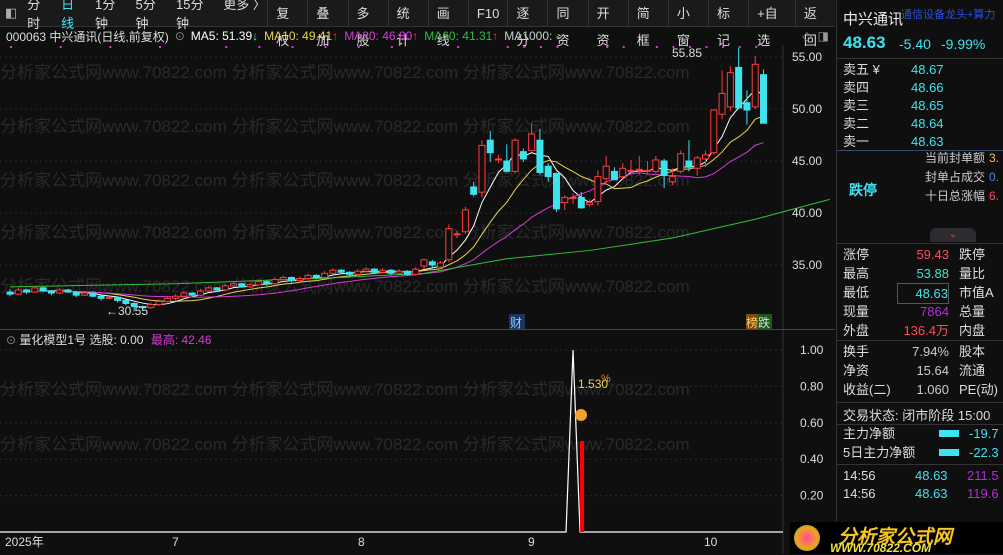  I want to click on collapse-chevron-icon: ⌄, so click(953, 235).